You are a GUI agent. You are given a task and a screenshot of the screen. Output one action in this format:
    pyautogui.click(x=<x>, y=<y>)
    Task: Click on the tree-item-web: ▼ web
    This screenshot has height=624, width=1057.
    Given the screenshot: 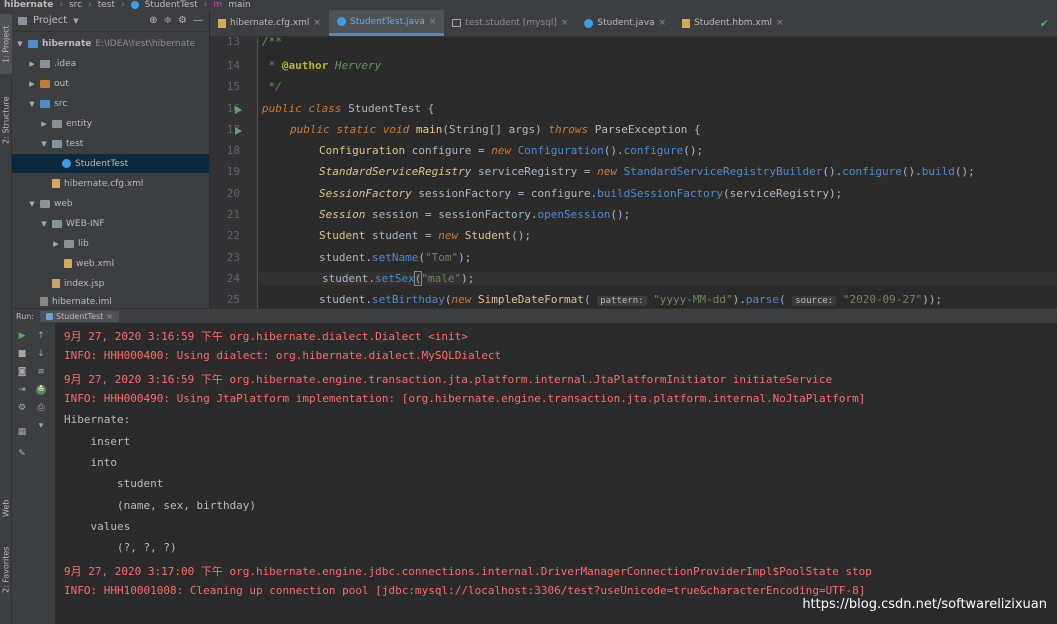 What is the action you would take?
    pyautogui.click(x=50, y=203)
    